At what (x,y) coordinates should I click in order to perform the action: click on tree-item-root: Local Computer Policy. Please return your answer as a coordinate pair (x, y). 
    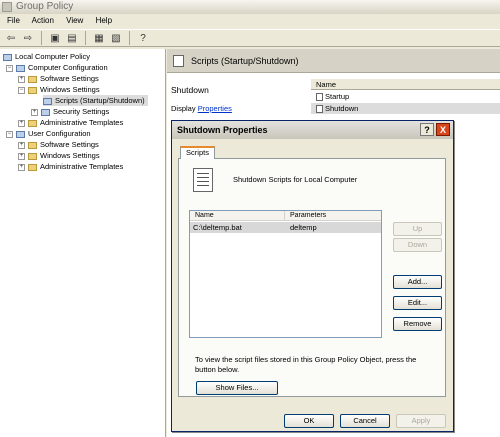
    Looking at the image, I should click on (46, 56).